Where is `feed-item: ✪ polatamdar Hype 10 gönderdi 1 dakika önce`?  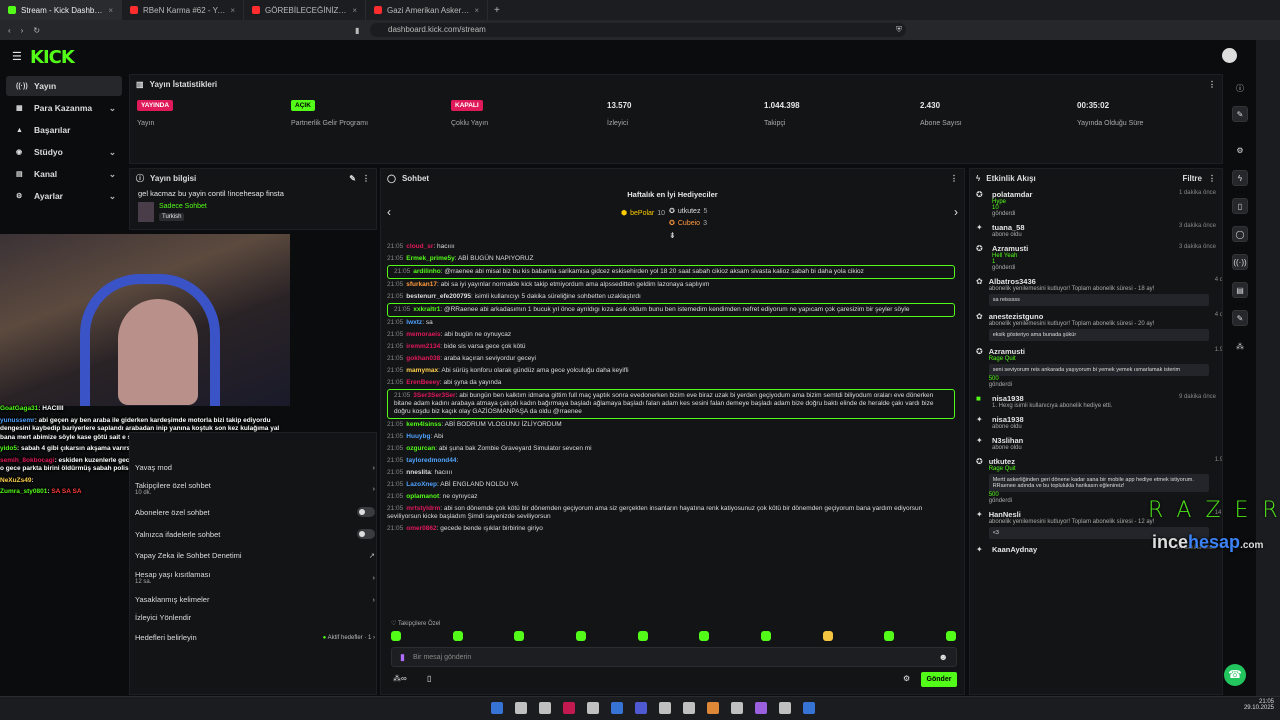
feed-item: ✪ polatamdar Hype 10 gönderdi 1 dakika önce is located at coordinates (1096, 203).